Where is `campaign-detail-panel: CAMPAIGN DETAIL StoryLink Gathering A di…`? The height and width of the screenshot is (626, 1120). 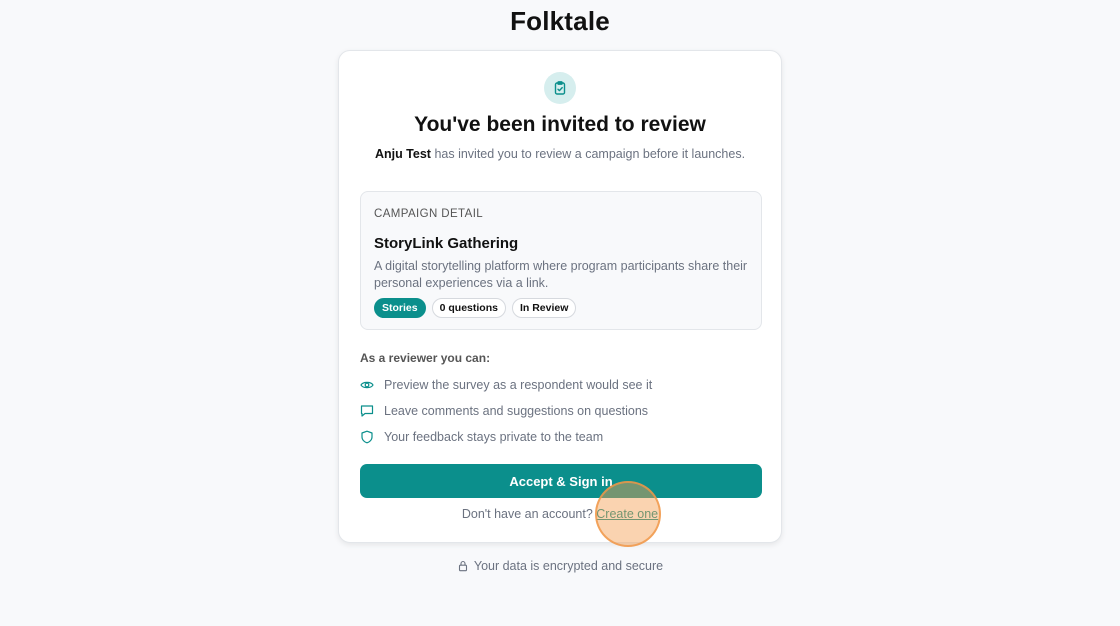
campaign-detail-panel: CAMPAIGN DETAIL StoryLink Gathering A di… is located at coordinates (561, 260).